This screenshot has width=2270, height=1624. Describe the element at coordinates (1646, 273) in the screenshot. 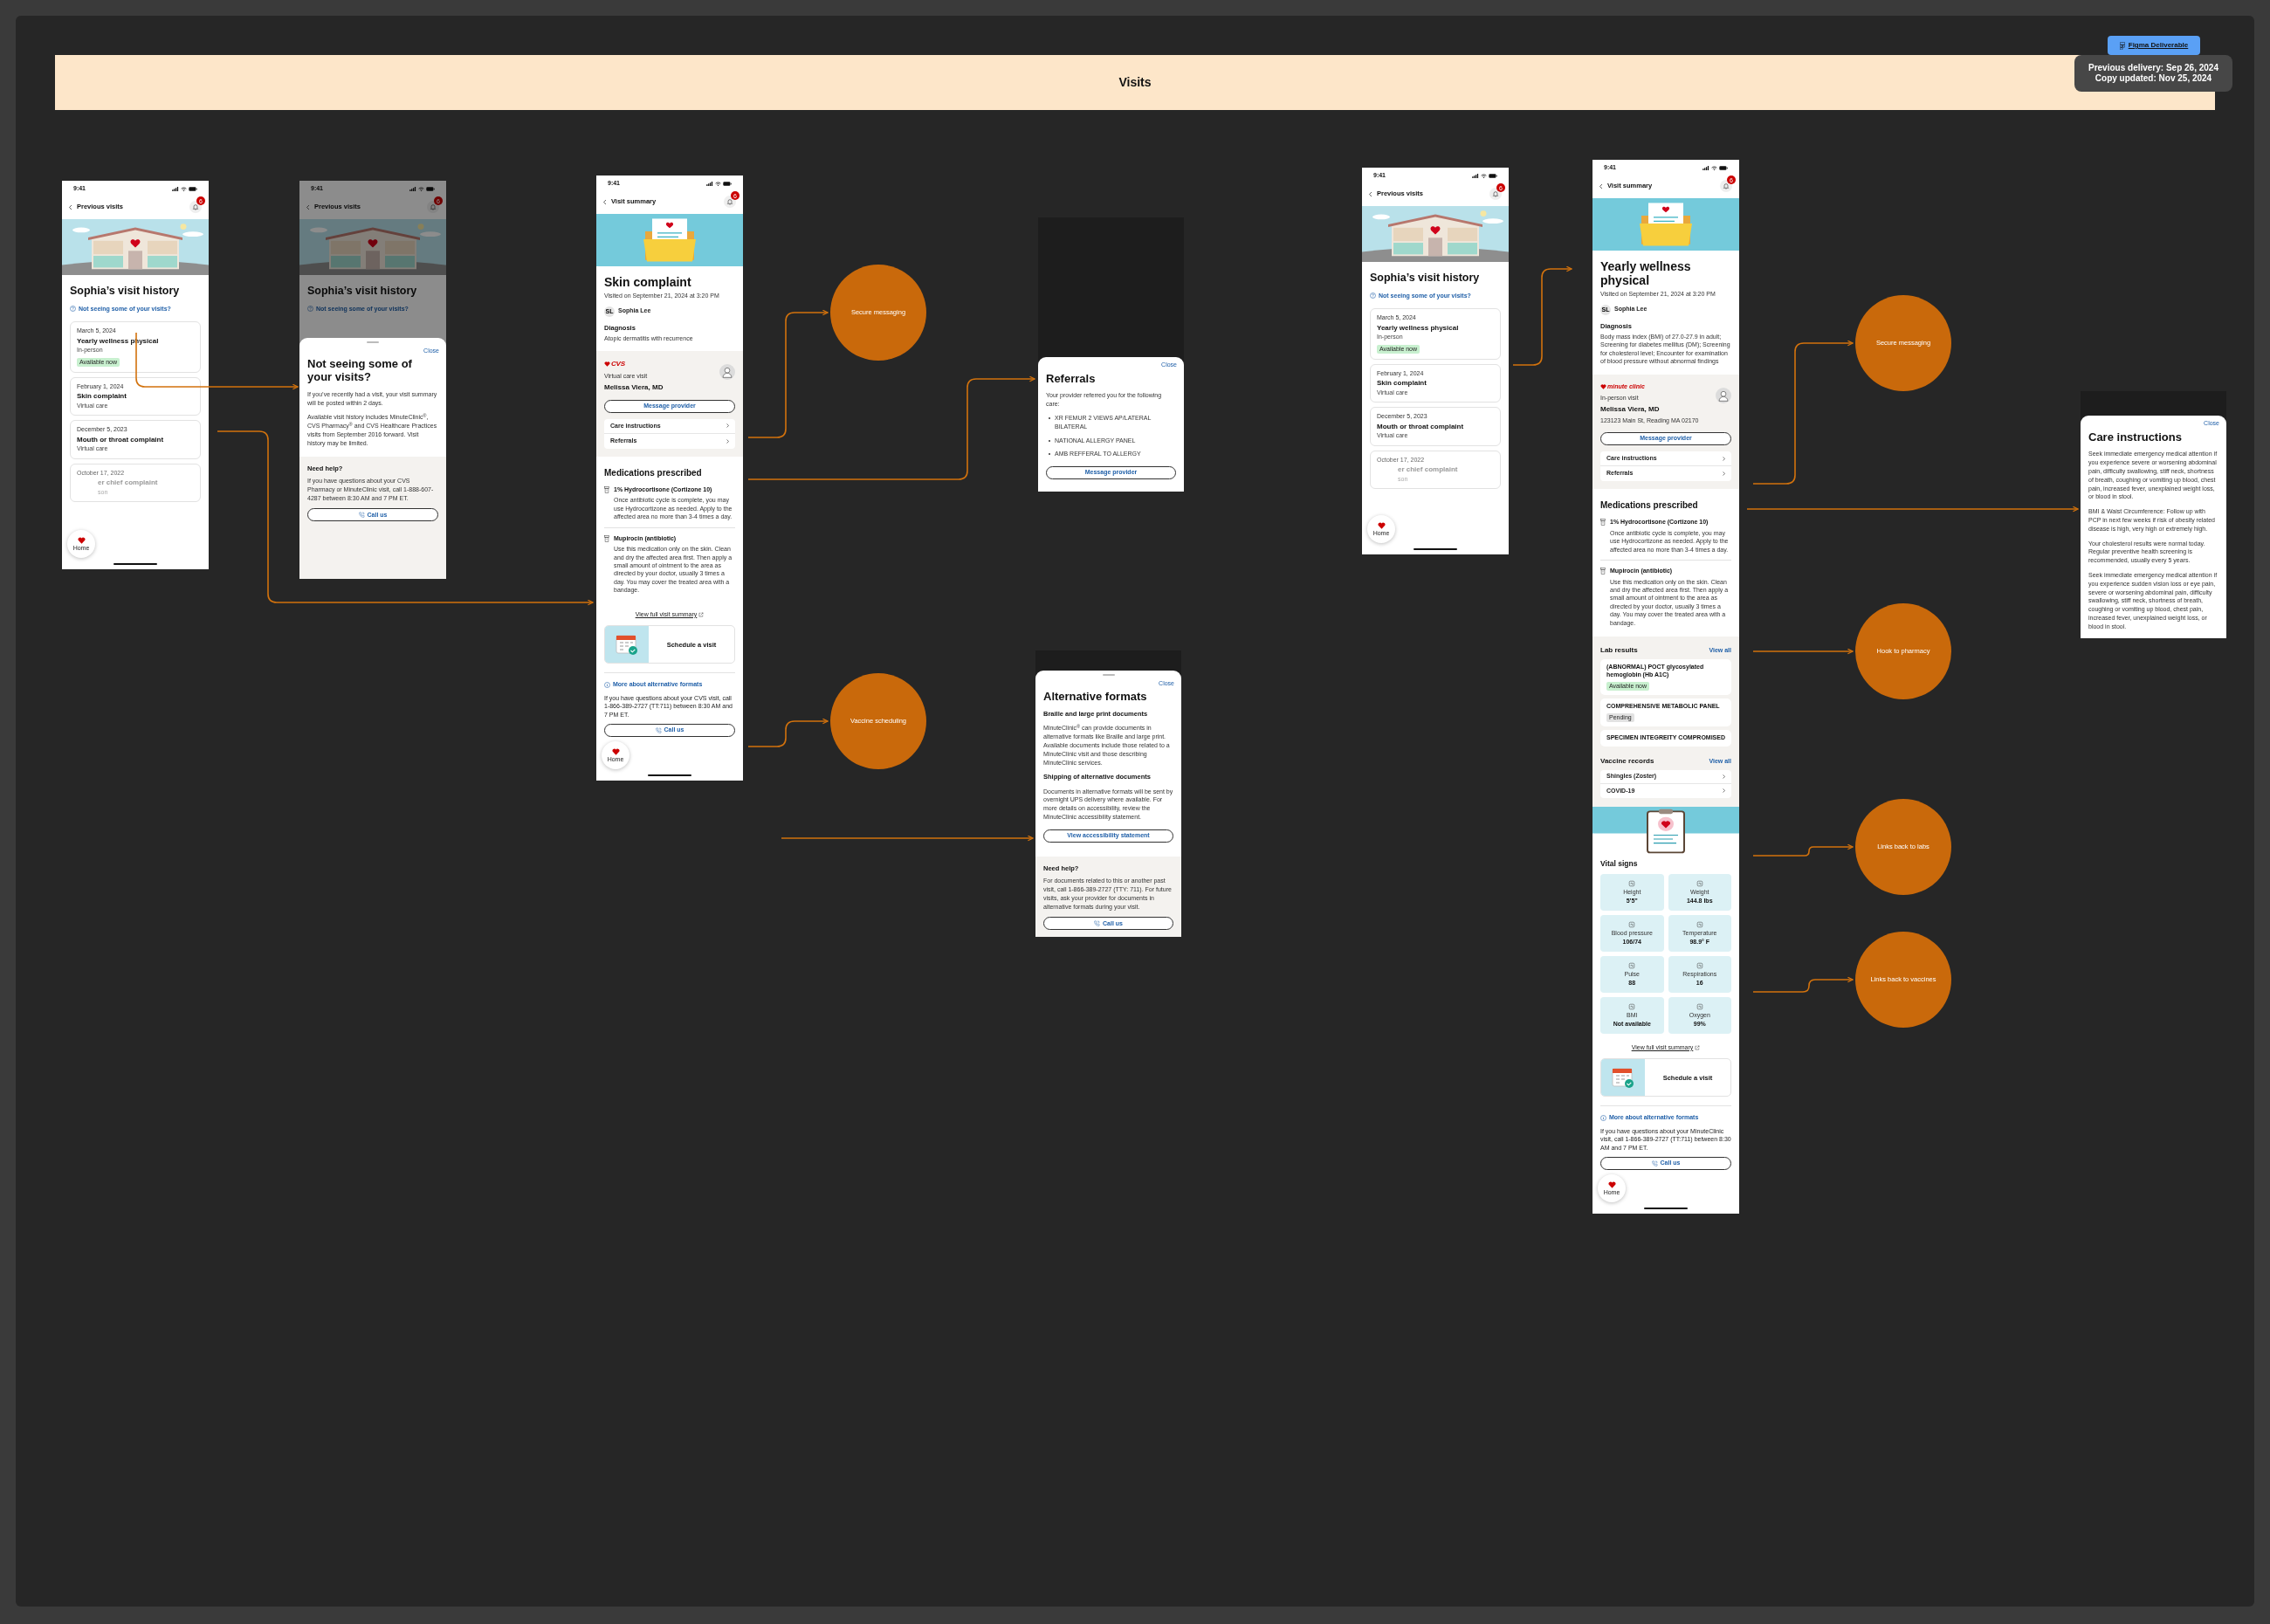

I see `screen-title: Yearly wellness physical` at that location.